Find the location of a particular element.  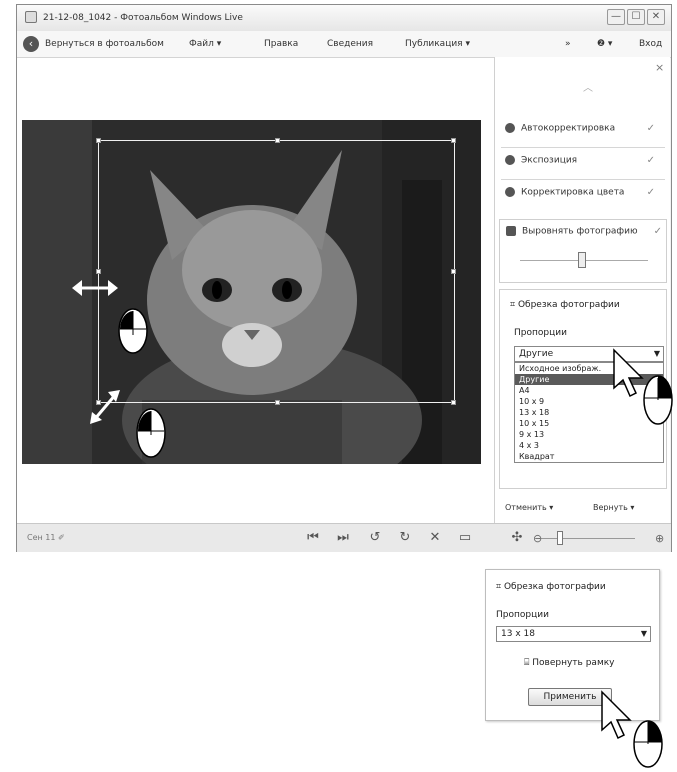

straighten-section: Выровнять фотографию ✓ is located at coordinates (583, 251).